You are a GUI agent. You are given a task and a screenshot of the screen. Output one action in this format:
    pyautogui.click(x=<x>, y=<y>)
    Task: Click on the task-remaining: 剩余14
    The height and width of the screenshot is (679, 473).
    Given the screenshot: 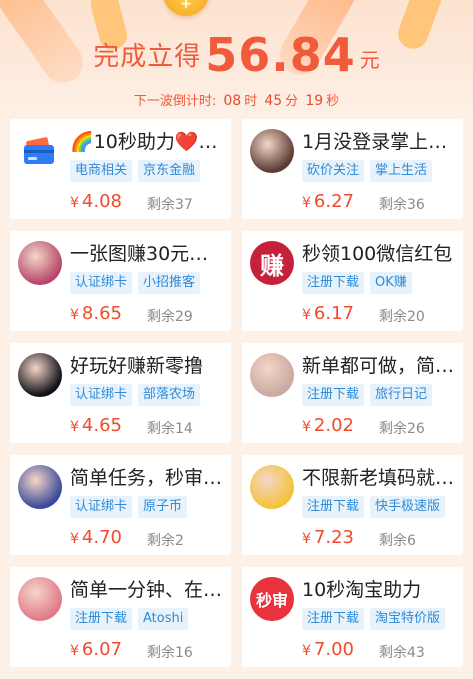 What is the action you would take?
    pyautogui.click(x=170, y=429)
    